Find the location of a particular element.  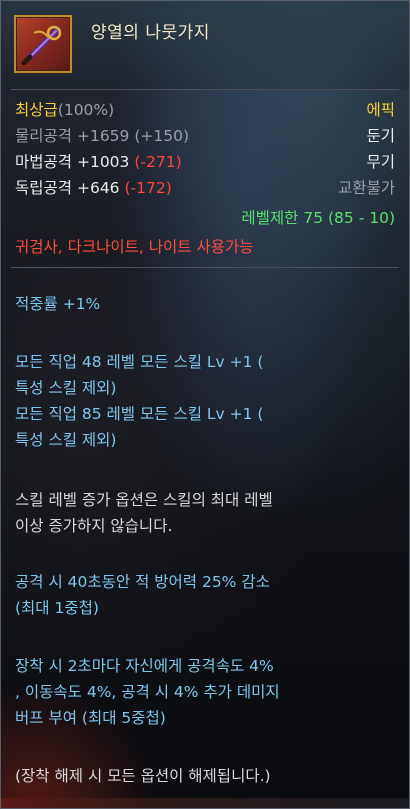

skill-48-line1: 모든 직업 48 레벨 모든 스킬 Lv +1 ( is located at coordinates (139, 362).